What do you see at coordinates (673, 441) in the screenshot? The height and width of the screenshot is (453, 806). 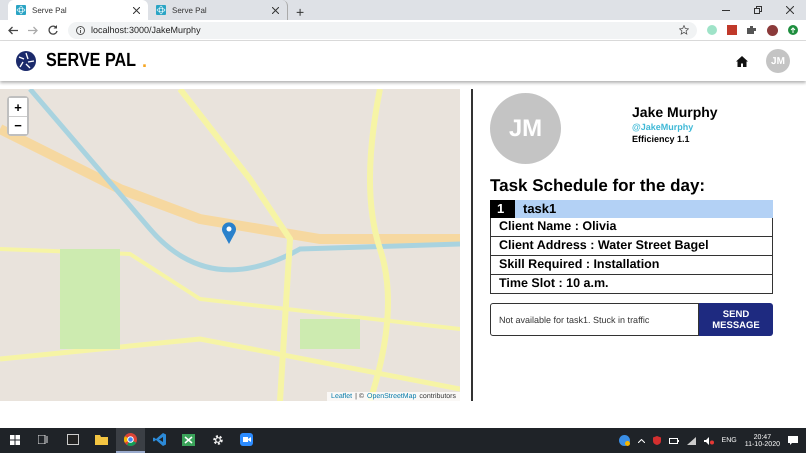 I see `battery-icon` at bounding box center [673, 441].